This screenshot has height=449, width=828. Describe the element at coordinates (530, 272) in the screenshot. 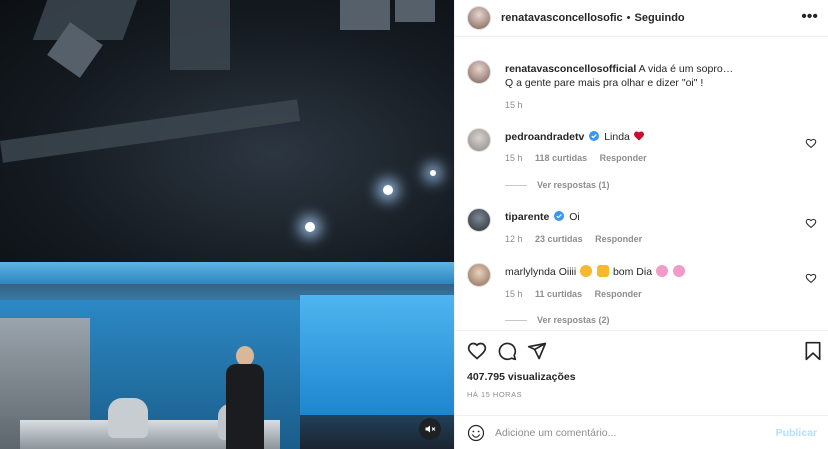

I see `comment-username: marlylynda` at that location.